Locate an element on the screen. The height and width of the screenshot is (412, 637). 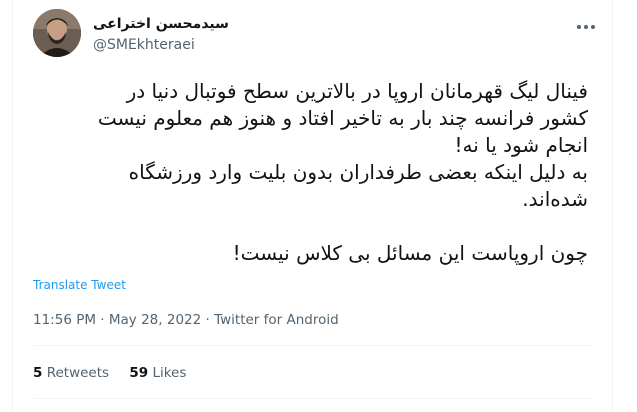
tweet-text-line: چون اروپاست این مسائل بی کلاس نیست! is located at coordinates (410, 253).